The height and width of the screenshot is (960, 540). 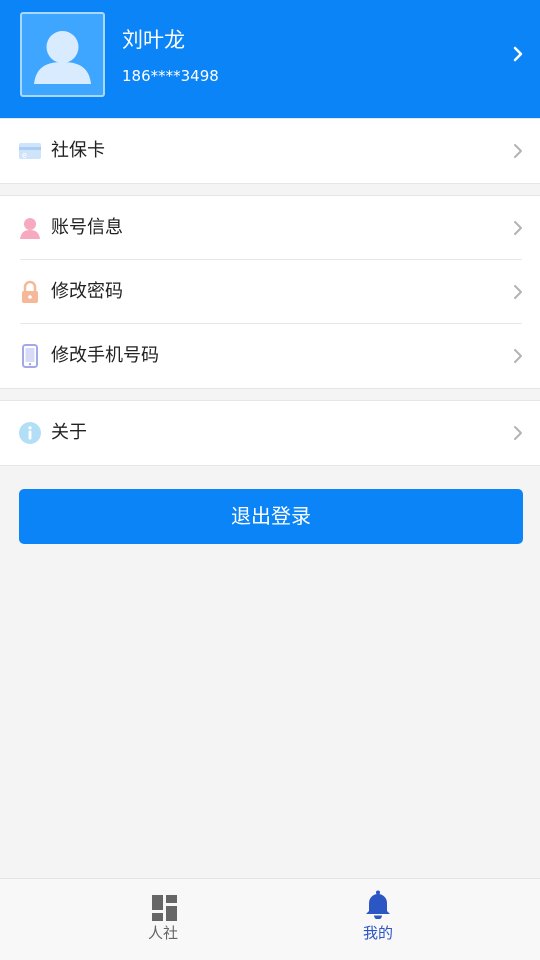 What do you see at coordinates (30, 228) in the screenshot?
I see `person-icon` at bounding box center [30, 228].